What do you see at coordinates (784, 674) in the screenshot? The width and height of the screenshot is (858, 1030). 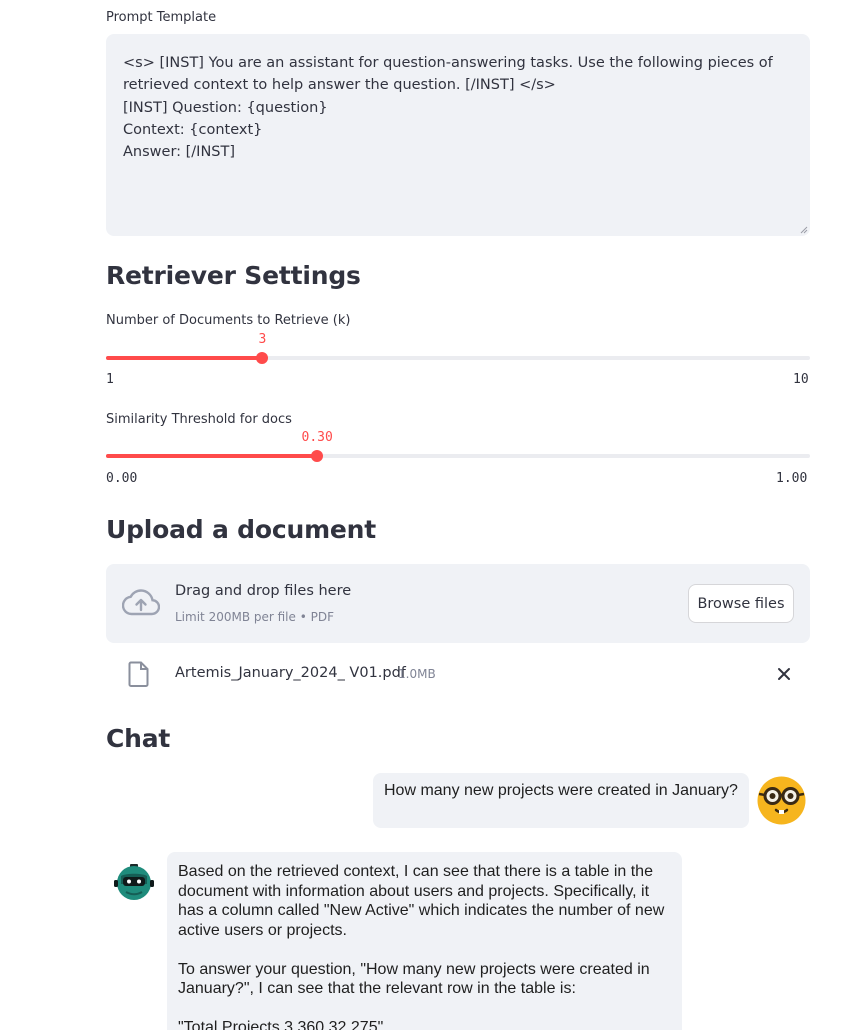 I see `close-icon` at bounding box center [784, 674].